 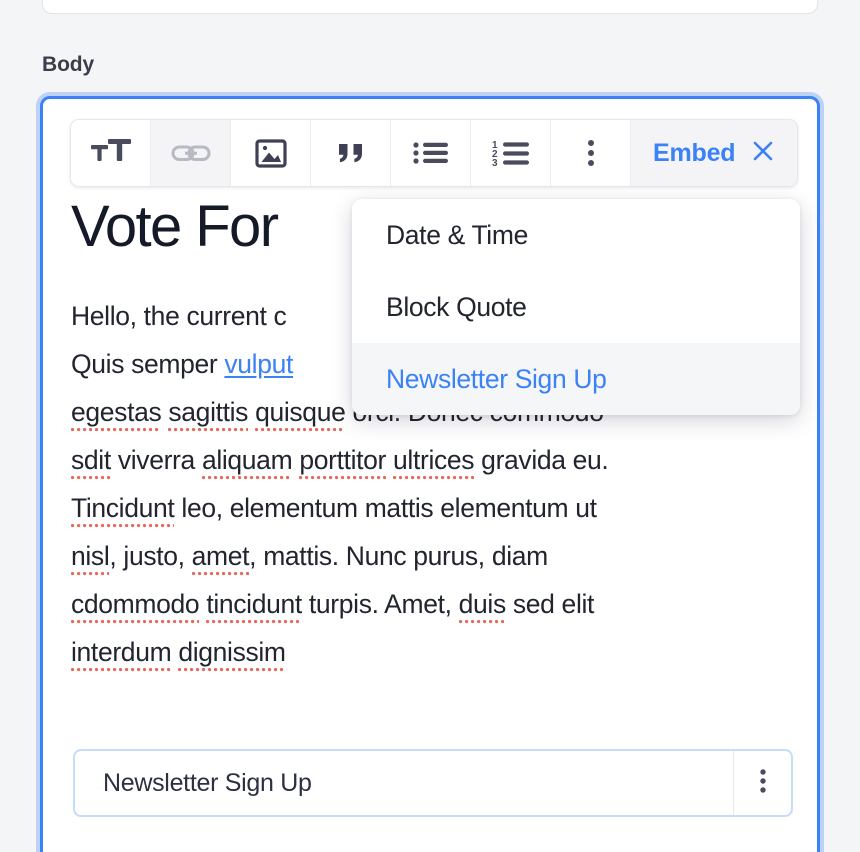 I want to click on misspelled-word: cdommodo, so click(x=135, y=607).